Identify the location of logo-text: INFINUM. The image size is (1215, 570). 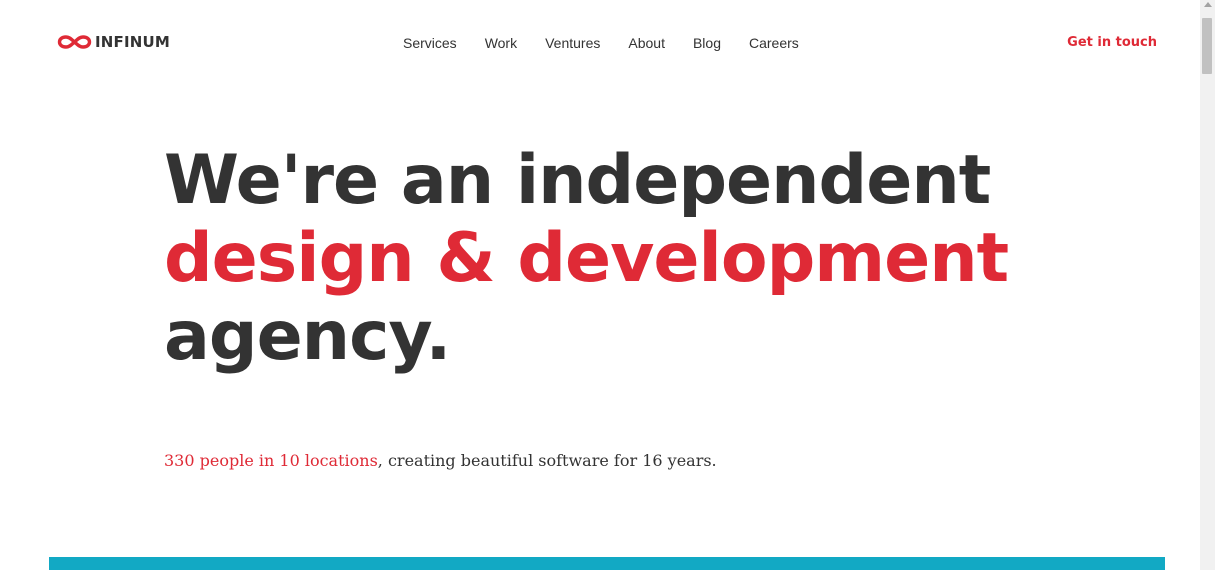
(133, 42).